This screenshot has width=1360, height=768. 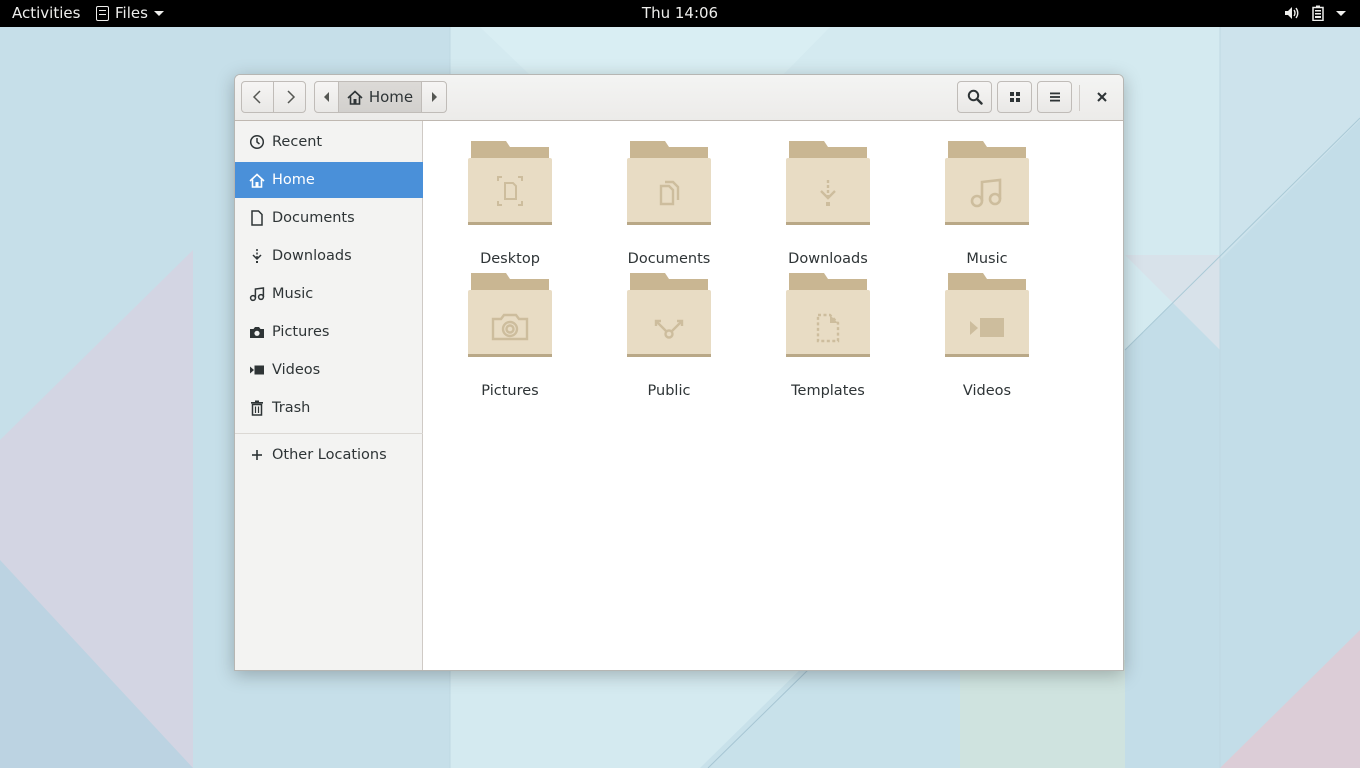 I want to click on path-scroll-right-button, so click(x=434, y=97).